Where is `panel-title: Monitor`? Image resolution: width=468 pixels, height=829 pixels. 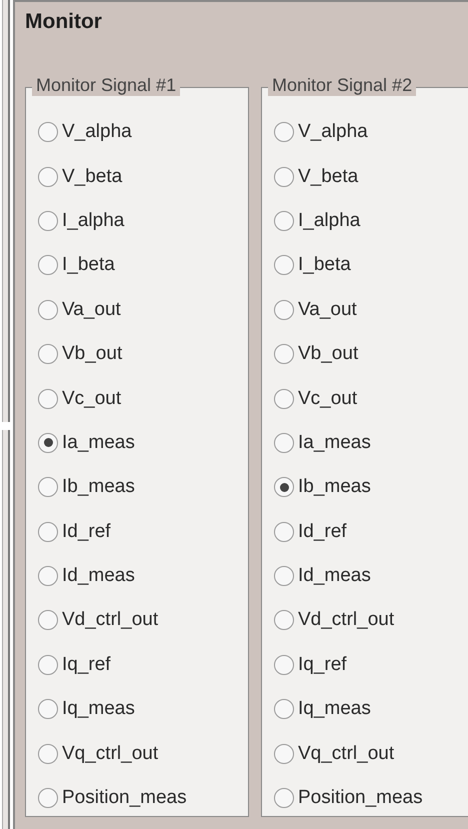 panel-title: Monitor is located at coordinates (64, 22).